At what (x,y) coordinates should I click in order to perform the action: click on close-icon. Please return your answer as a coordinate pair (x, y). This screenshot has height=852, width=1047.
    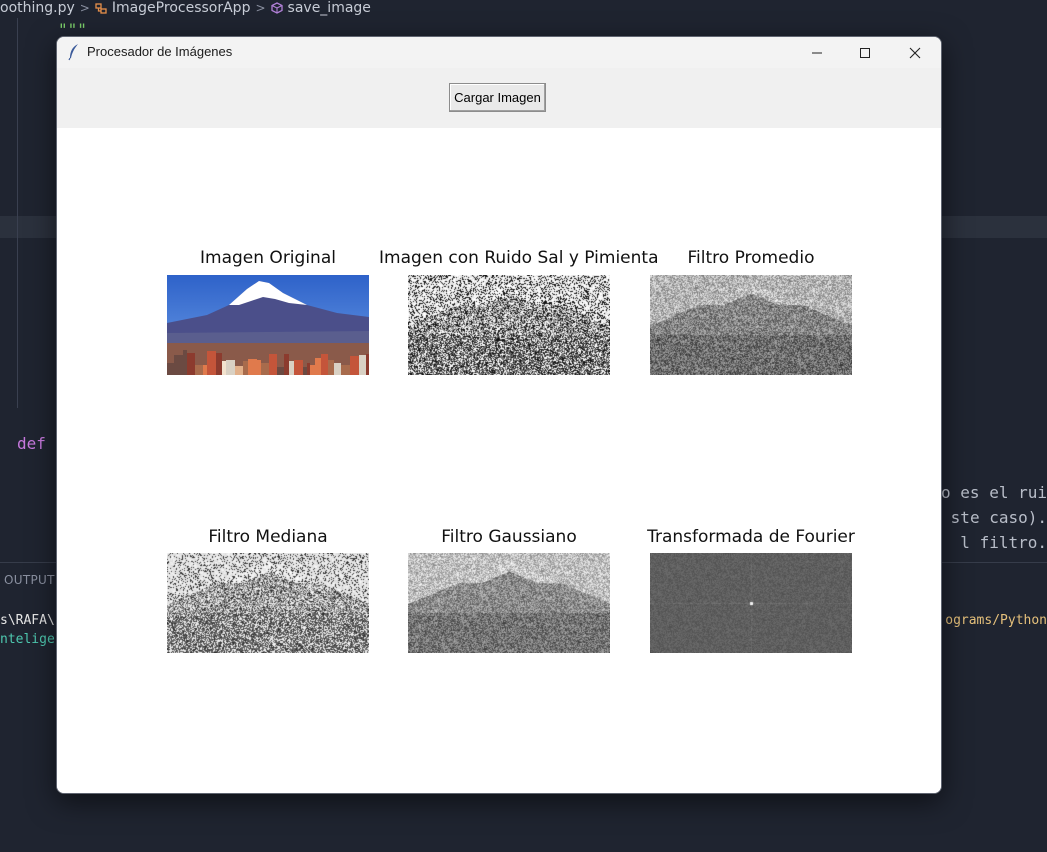
    Looking at the image, I should click on (915, 52).